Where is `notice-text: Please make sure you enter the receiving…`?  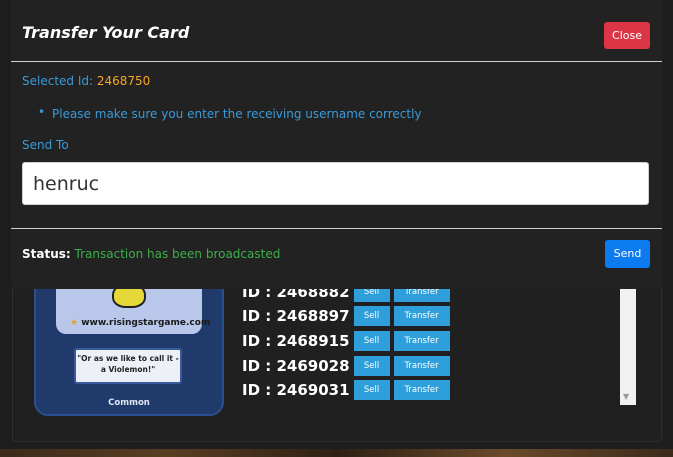
notice-text: Please make sure you enter the receiving… is located at coordinates (237, 114).